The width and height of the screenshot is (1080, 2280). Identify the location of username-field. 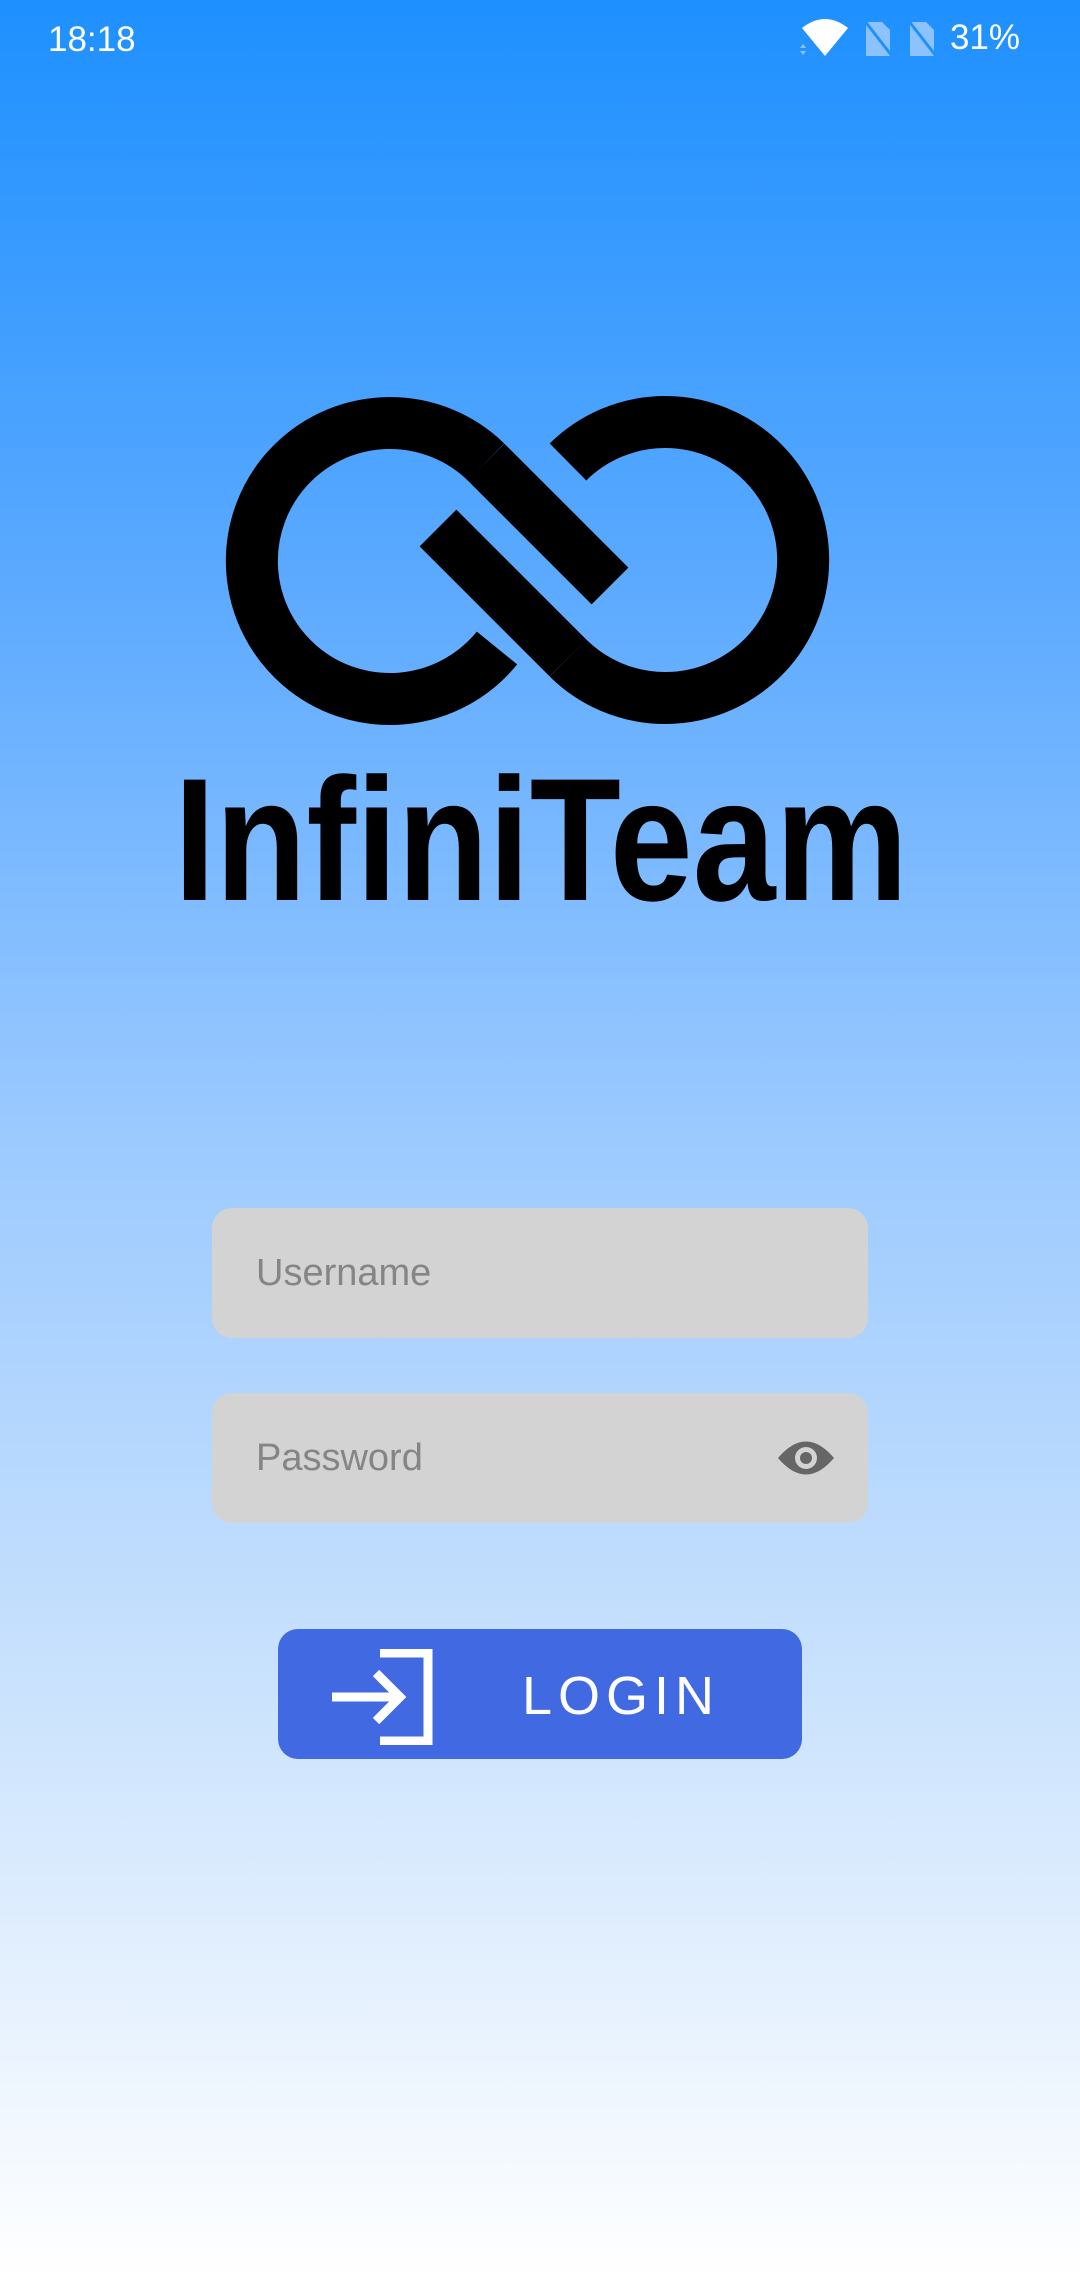
(540, 1273).